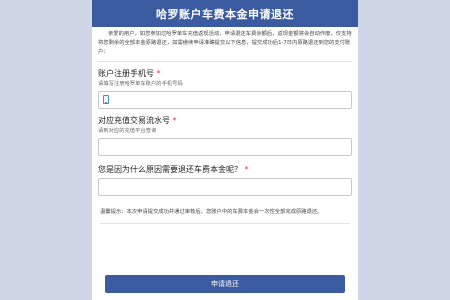 Image resolution: width=450 pixels, height=300 pixels. Describe the element at coordinates (225, 187) in the screenshot. I see `reason-input` at that location.